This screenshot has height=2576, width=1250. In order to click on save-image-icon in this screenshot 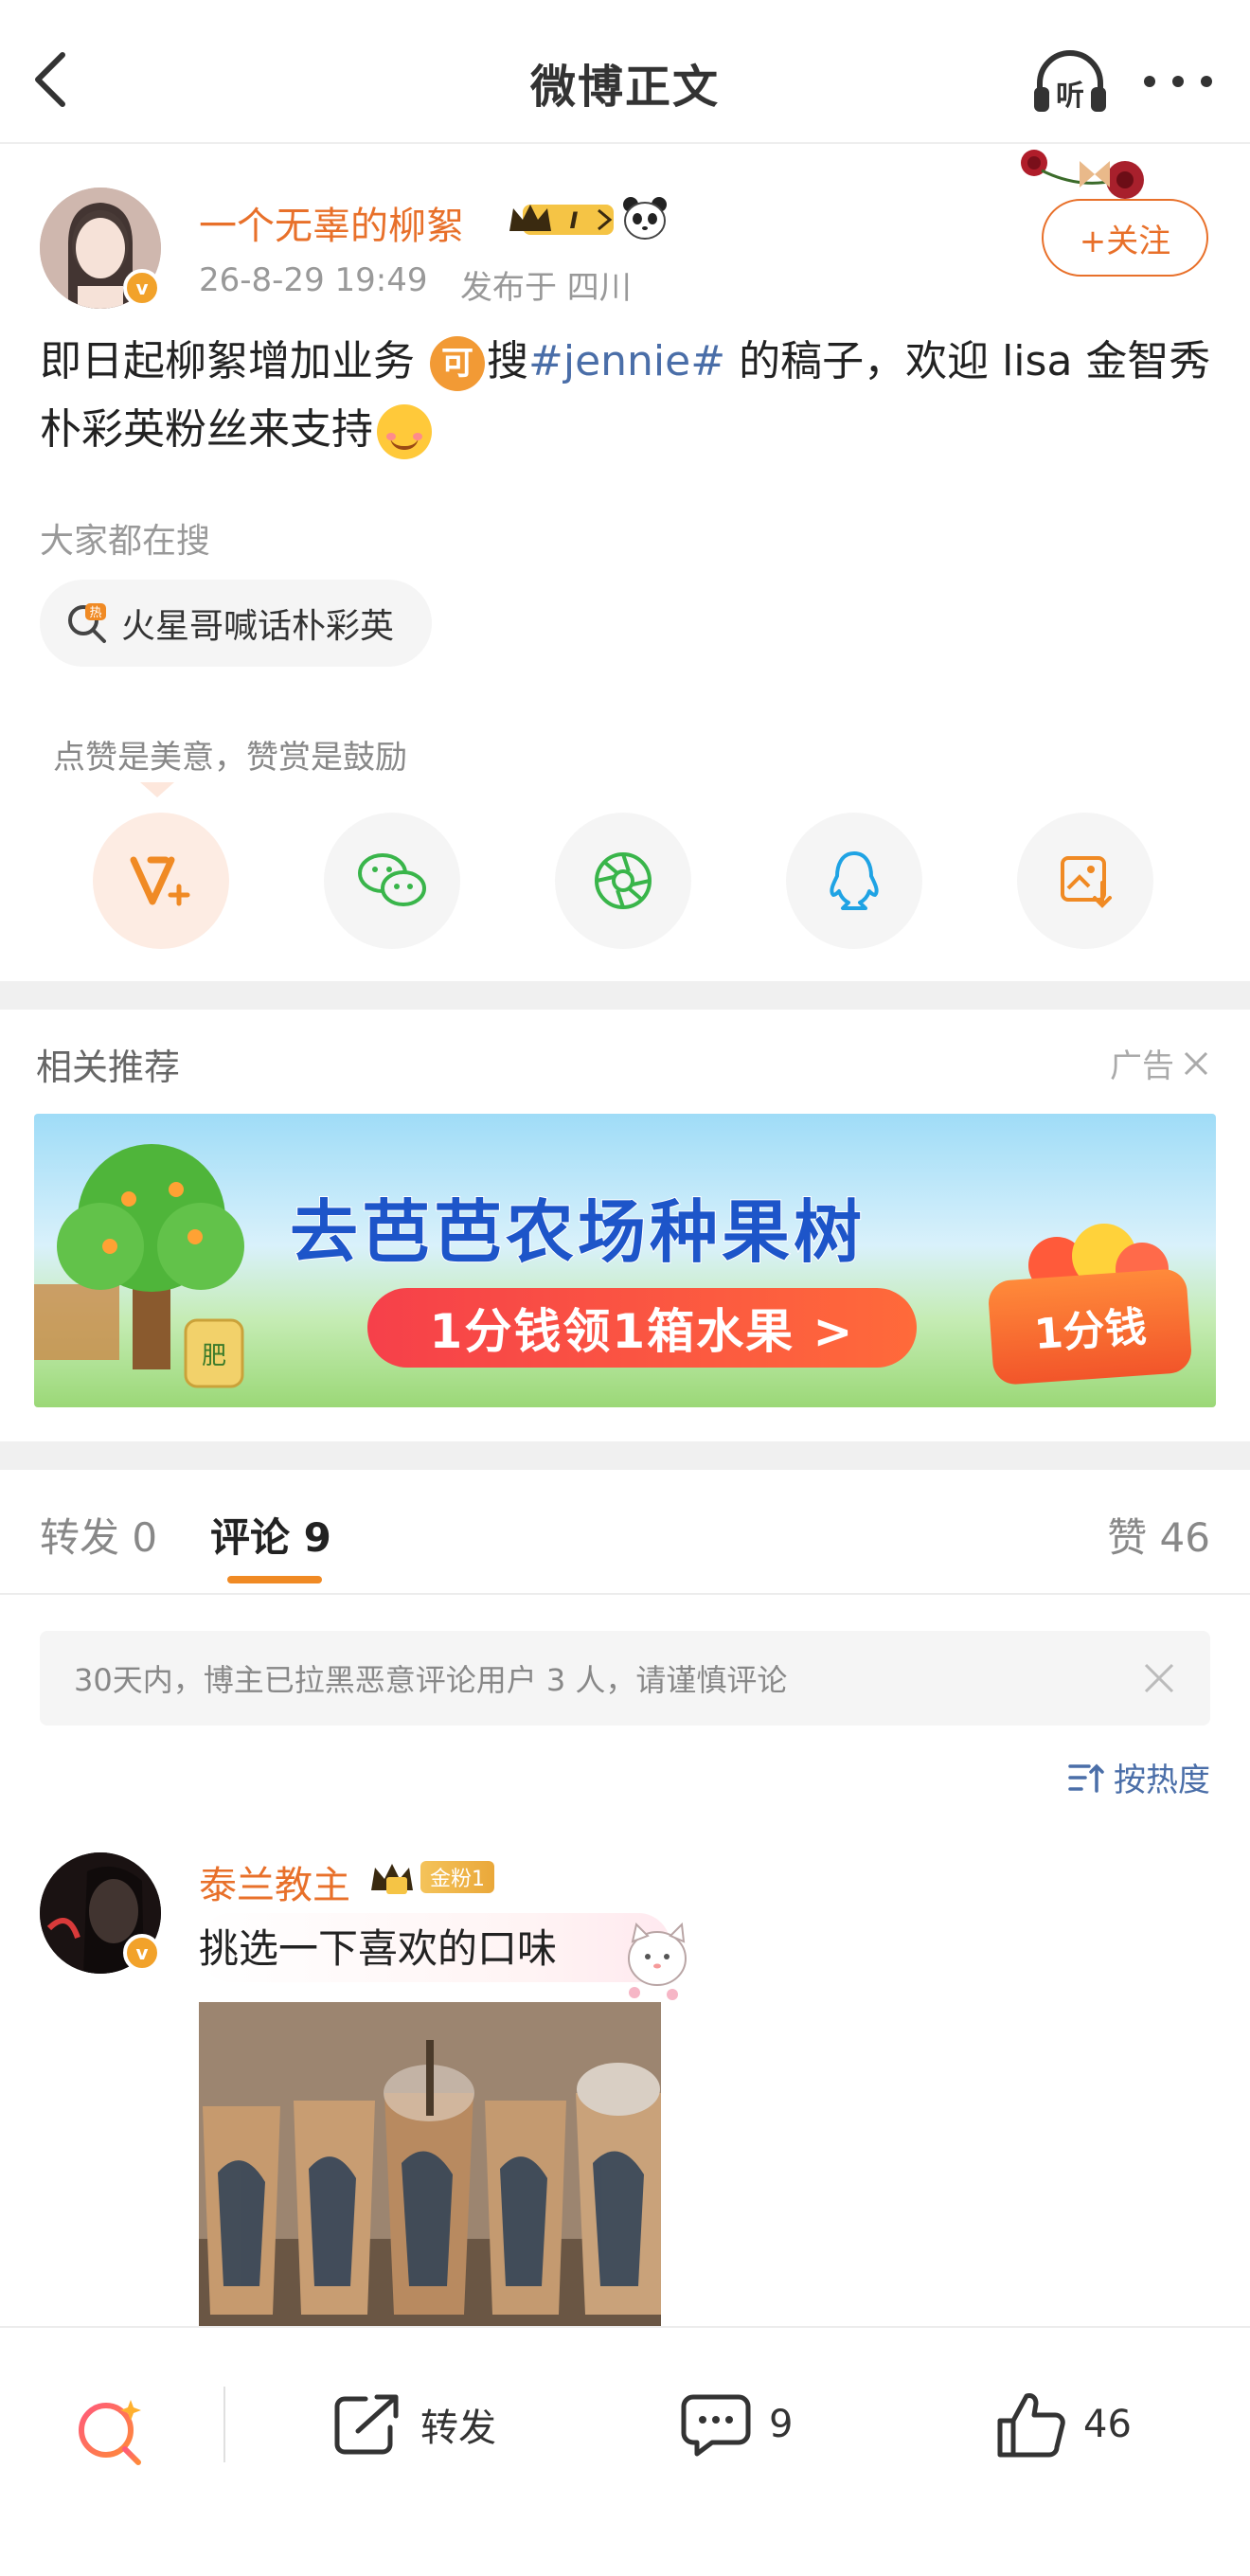, I will do `click(1086, 882)`.